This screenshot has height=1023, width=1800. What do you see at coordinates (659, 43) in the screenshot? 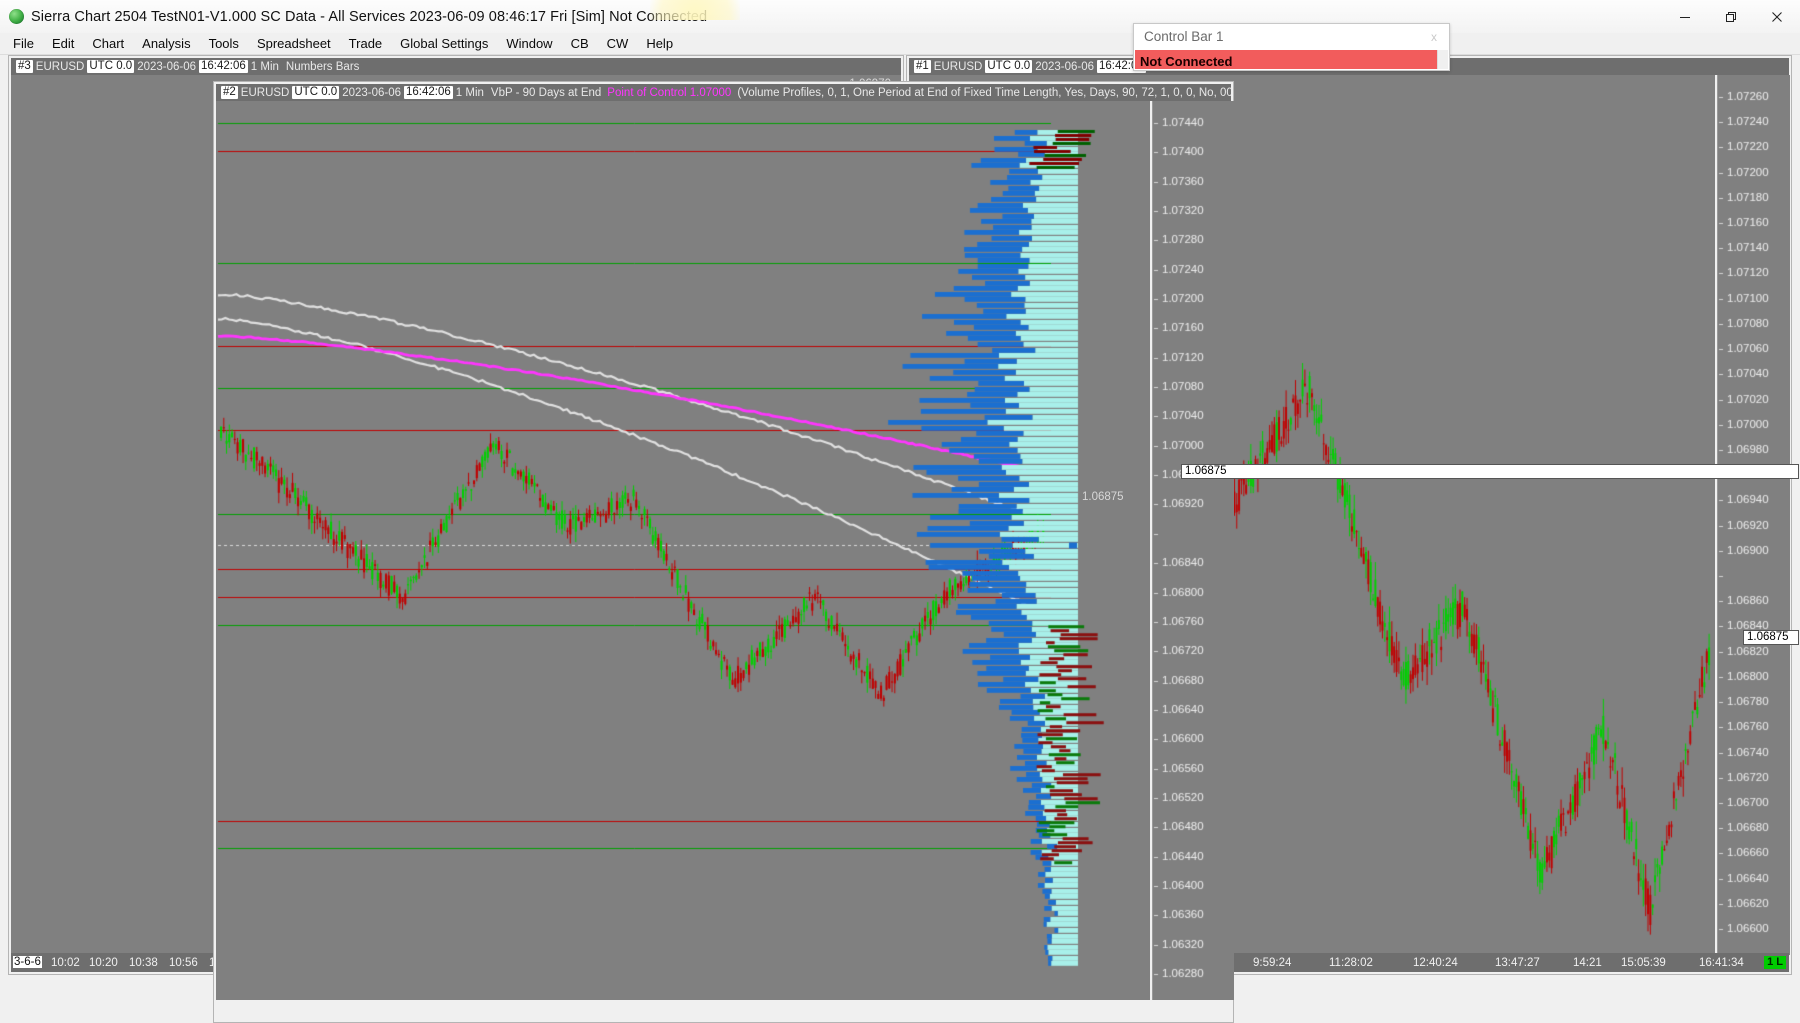
I see `menu-item-help: Help` at bounding box center [659, 43].